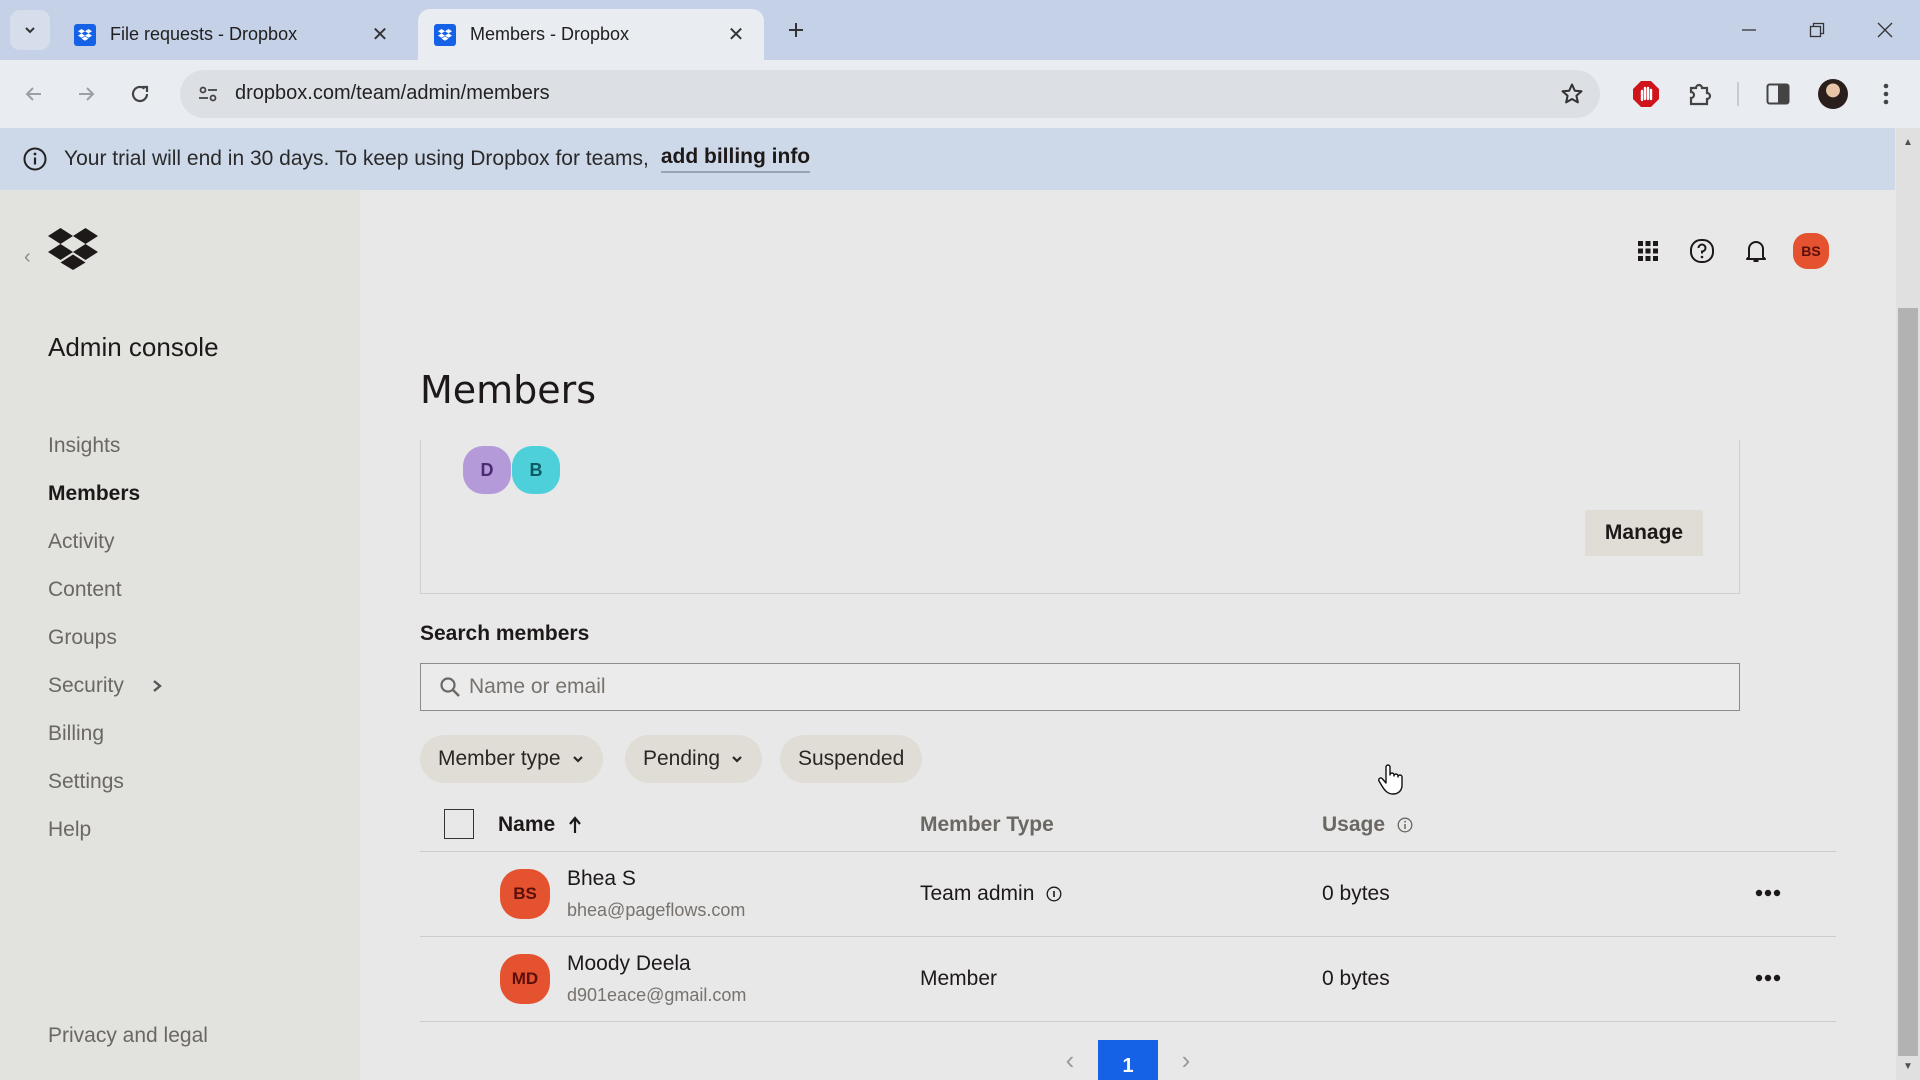  Describe the element at coordinates (128, 1036) in the screenshot. I see `privacy-and-legal-link: Privacy and legal` at that location.